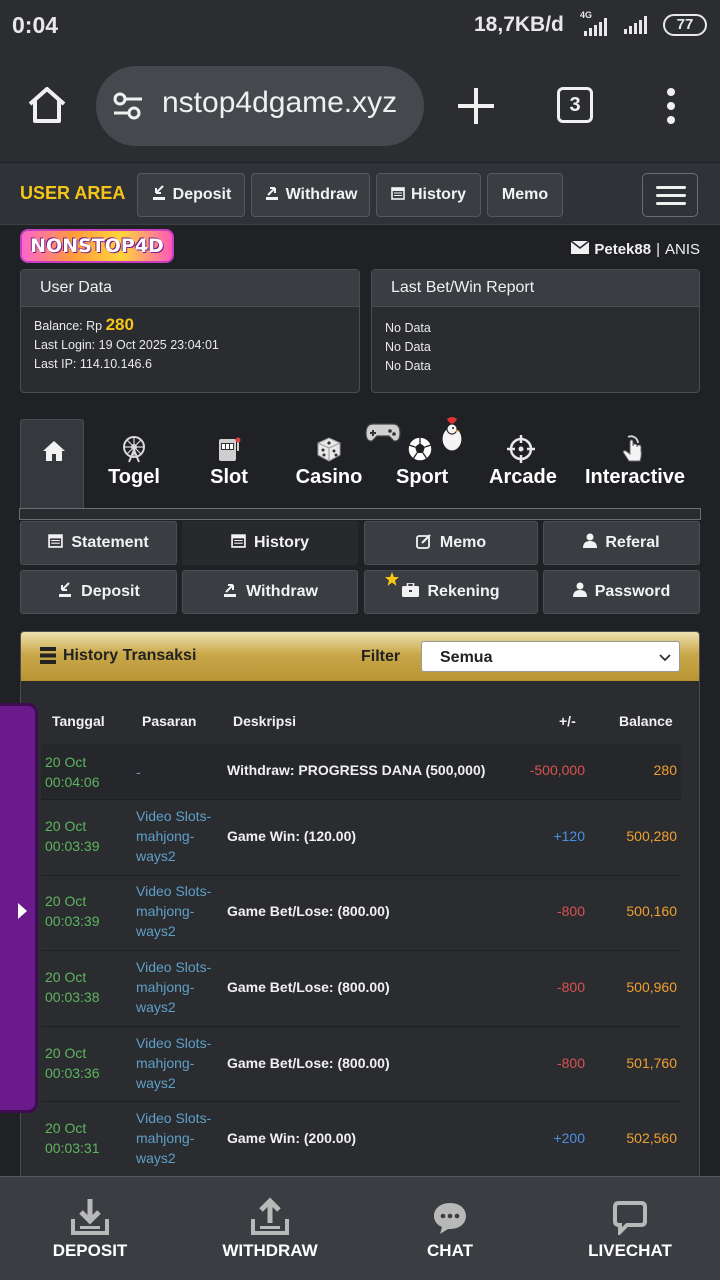 The height and width of the screenshot is (1280, 720). Describe the element at coordinates (651, 836) in the screenshot. I see `row-balance: 500,280` at that location.